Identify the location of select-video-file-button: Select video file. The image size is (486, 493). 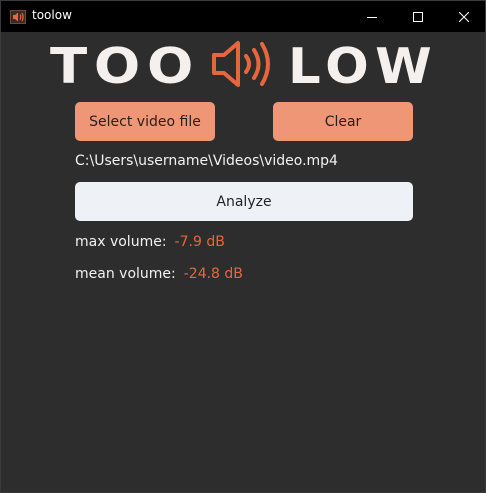
(145, 121).